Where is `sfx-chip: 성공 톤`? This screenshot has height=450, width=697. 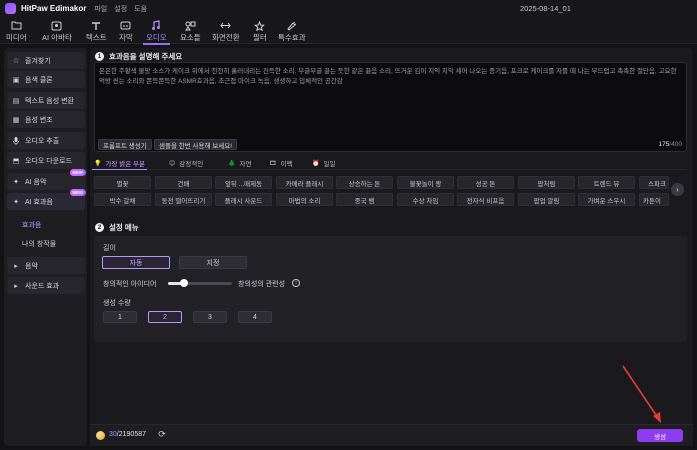
sfx-chip: 성공 톤 is located at coordinates (485, 182).